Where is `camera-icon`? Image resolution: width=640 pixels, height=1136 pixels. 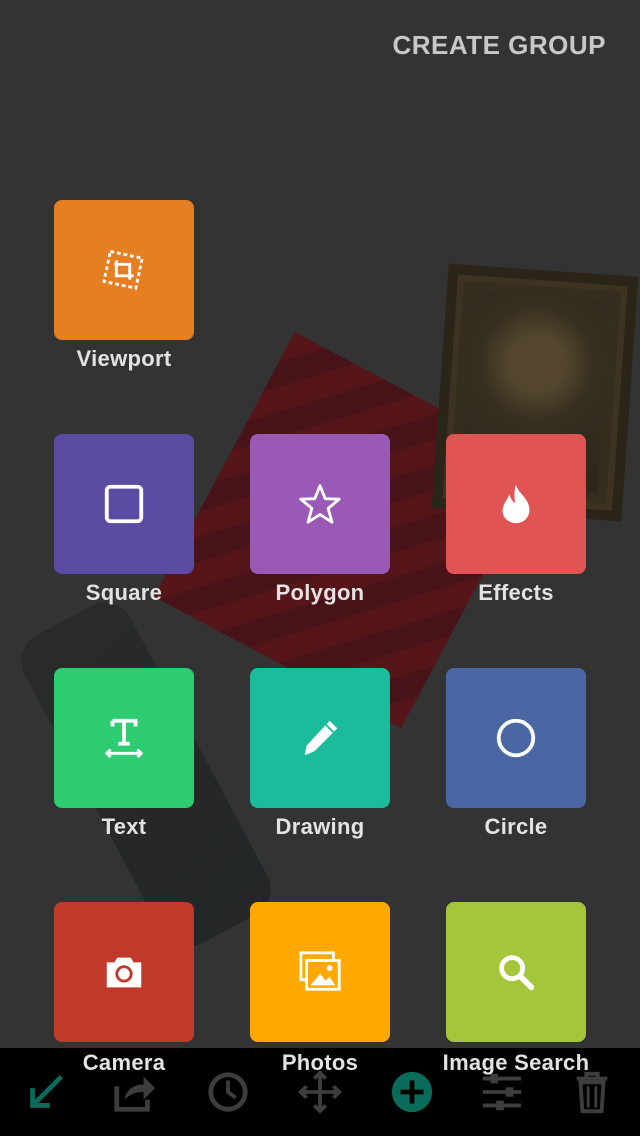
camera-icon is located at coordinates (124, 972).